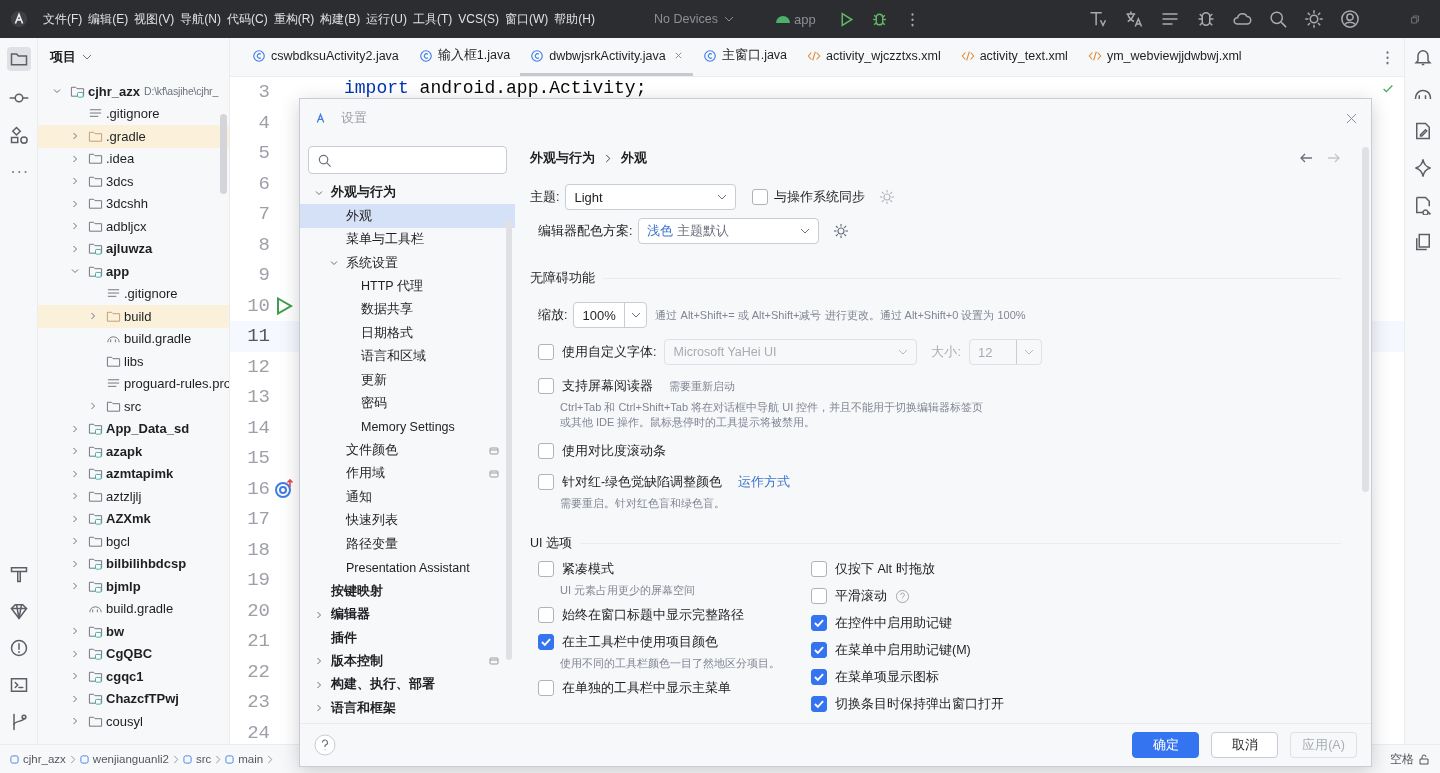 This screenshot has height=773, width=1440. Describe the element at coordinates (154, 19) in the screenshot. I see `menu-item: 视图(V)` at that location.